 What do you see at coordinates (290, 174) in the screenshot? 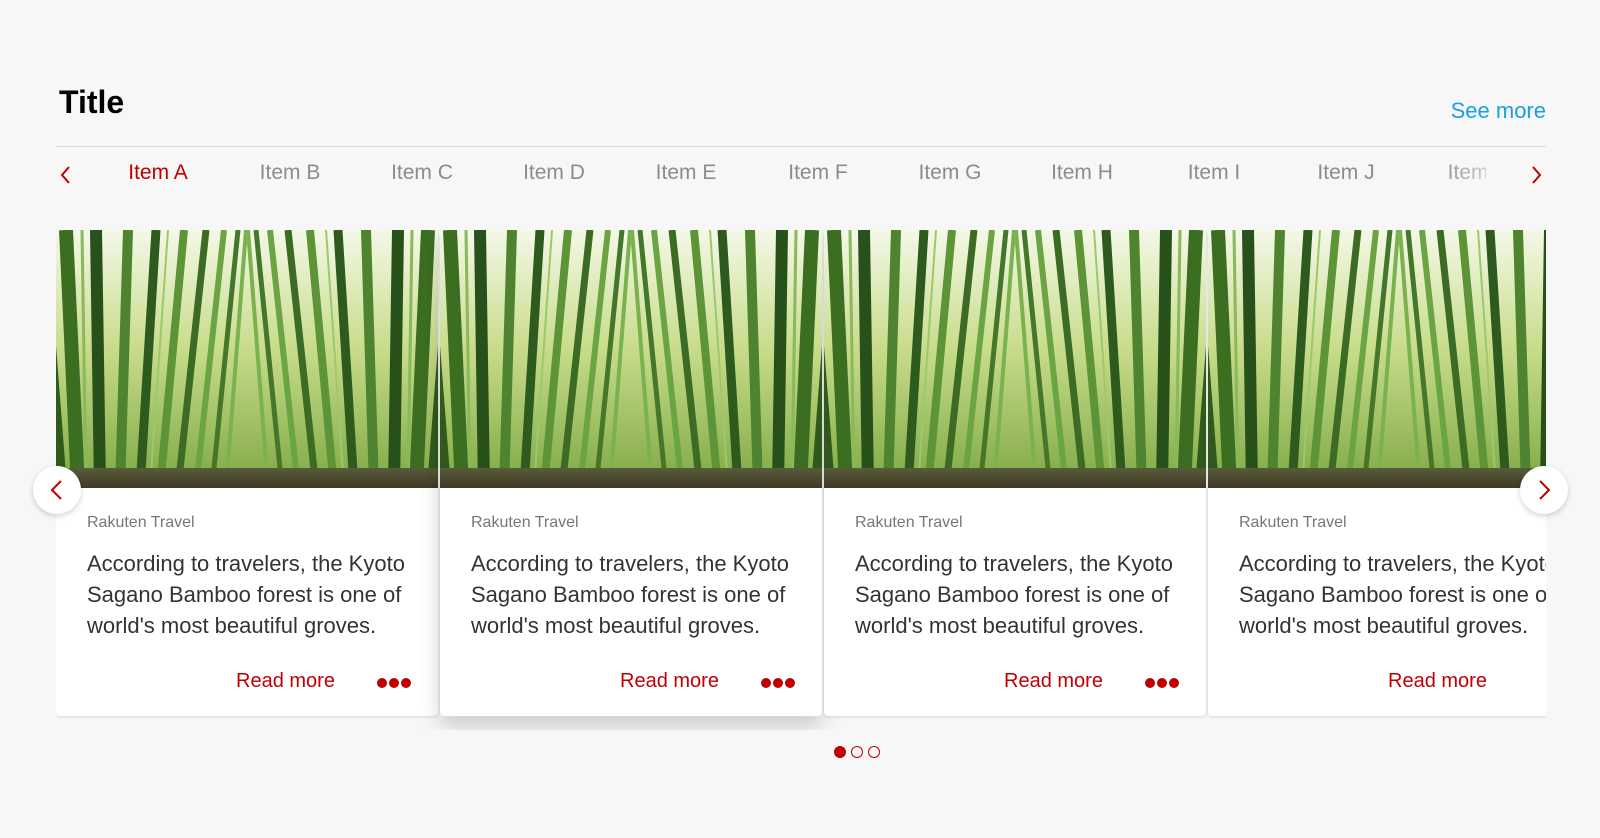
I see `tab-item-b: Item B` at bounding box center [290, 174].